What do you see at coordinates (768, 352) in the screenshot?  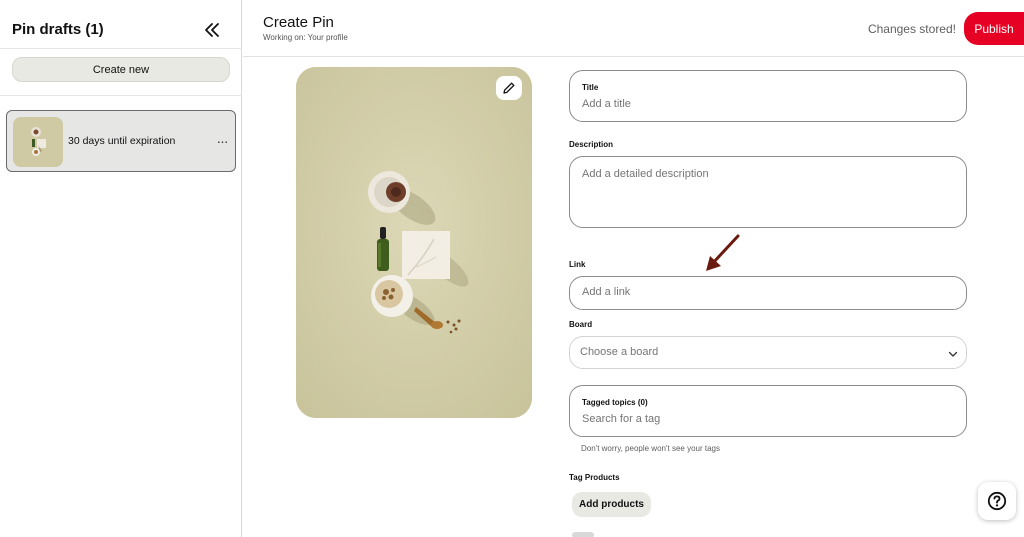 I see `board-select: Choose a board` at bounding box center [768, 352].